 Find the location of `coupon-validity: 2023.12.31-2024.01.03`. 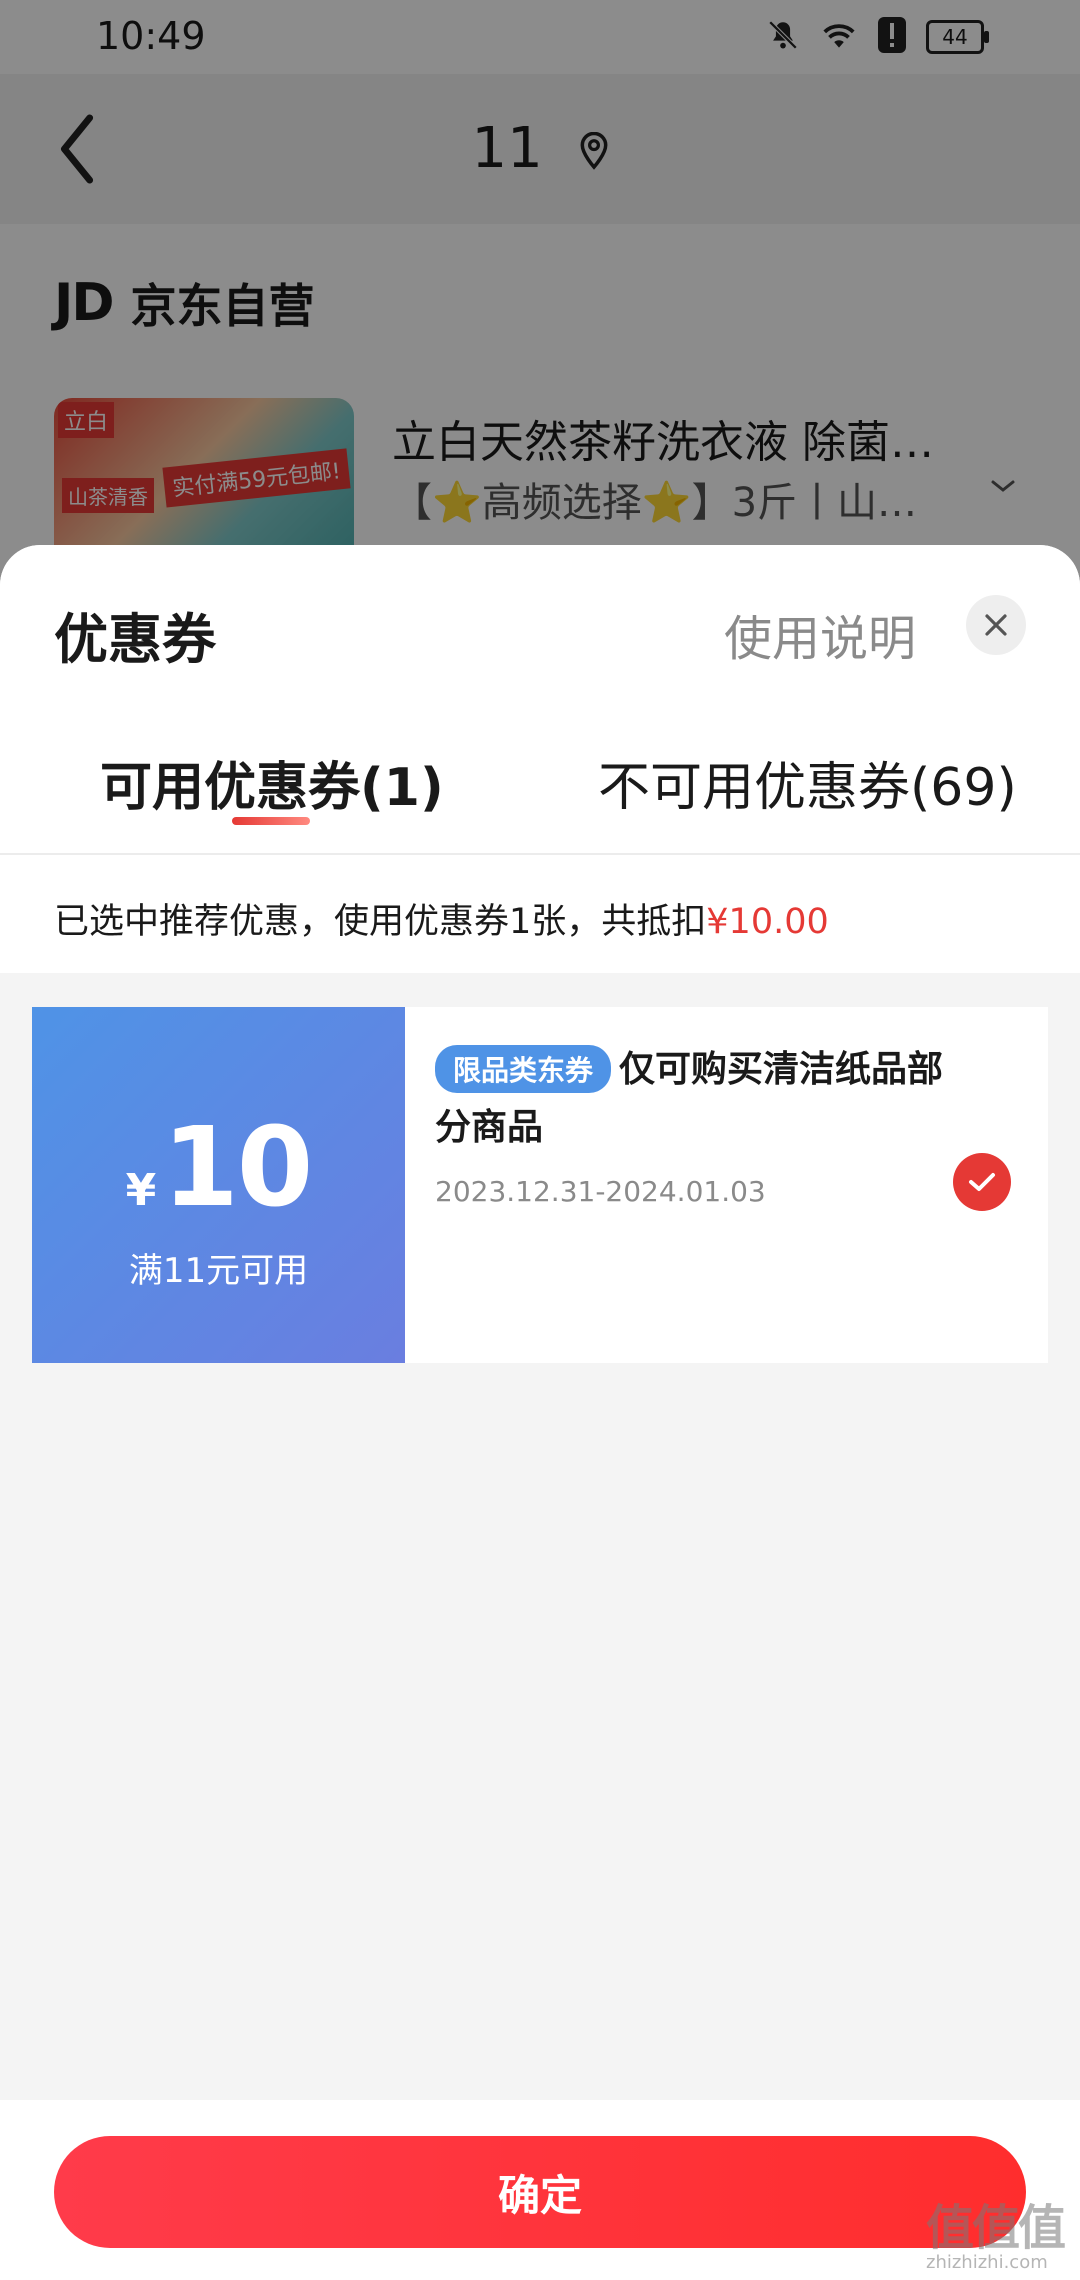

coupon-validity: 2023.12.31-2024.01.03 is located at coordinates (600, 1191).